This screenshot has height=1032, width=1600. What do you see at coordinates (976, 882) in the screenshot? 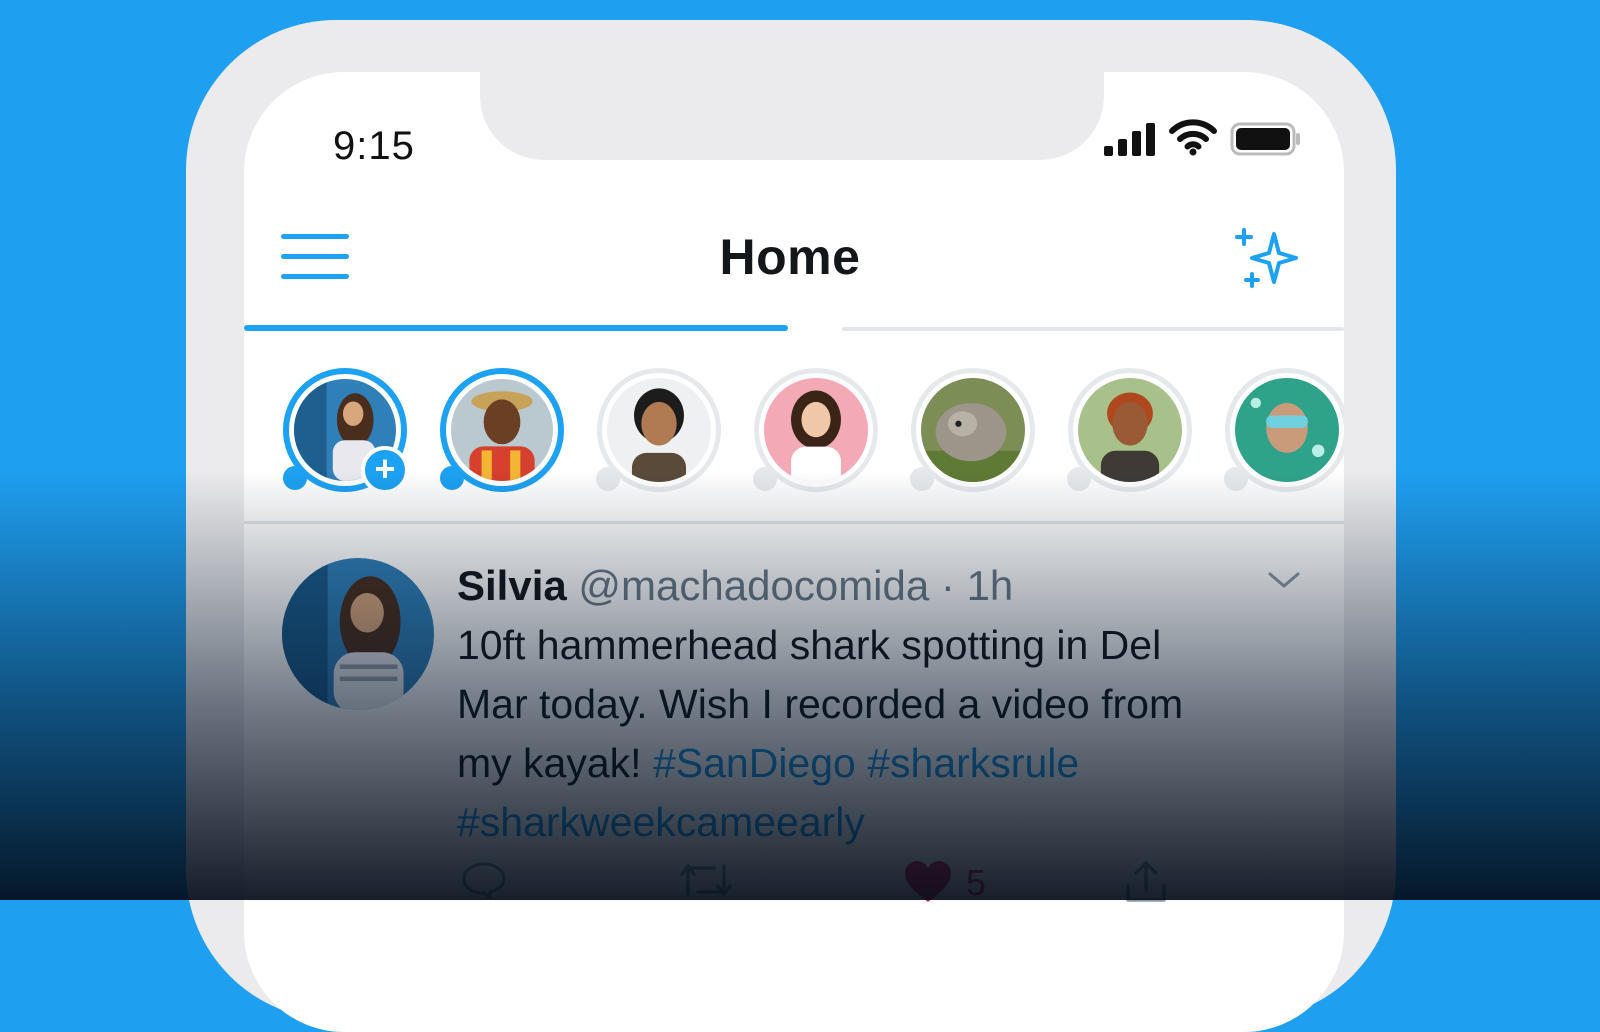
I see `like-count: 5` at bounding box center [976, 882].